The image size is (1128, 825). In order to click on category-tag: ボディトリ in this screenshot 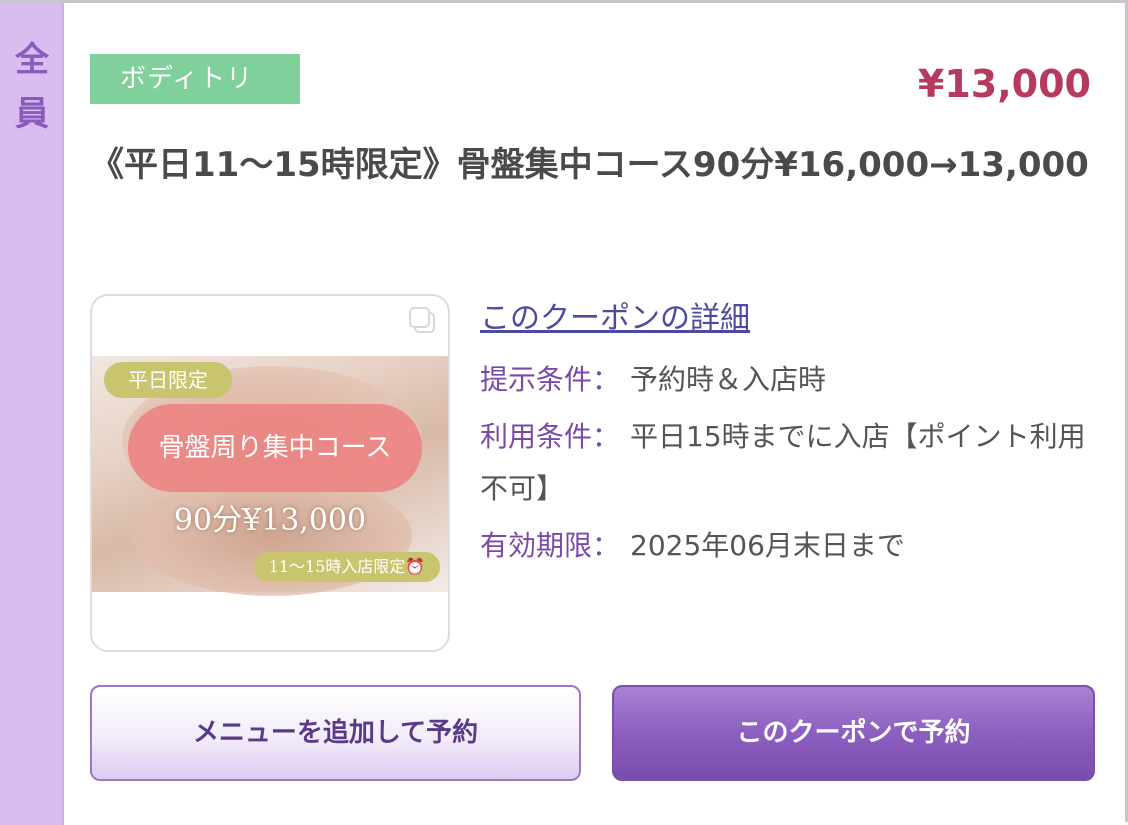, I will do `click(195, 79)`.